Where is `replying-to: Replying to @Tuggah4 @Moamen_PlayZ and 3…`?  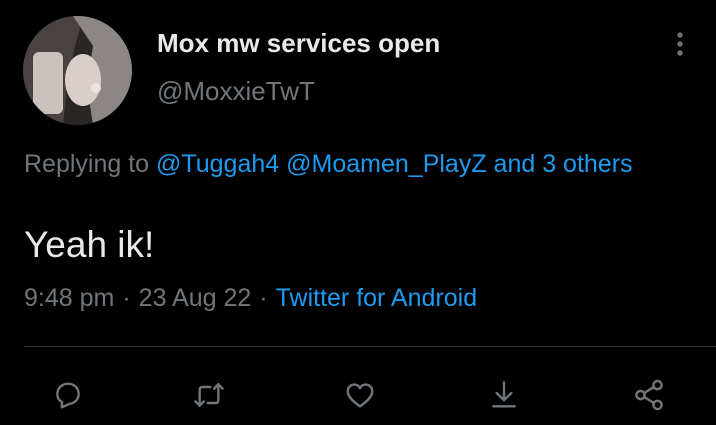 replying-to: Replying to @Tuggah4 @Moamen_PlayZ and 3… is located at coordinates (349, 164).